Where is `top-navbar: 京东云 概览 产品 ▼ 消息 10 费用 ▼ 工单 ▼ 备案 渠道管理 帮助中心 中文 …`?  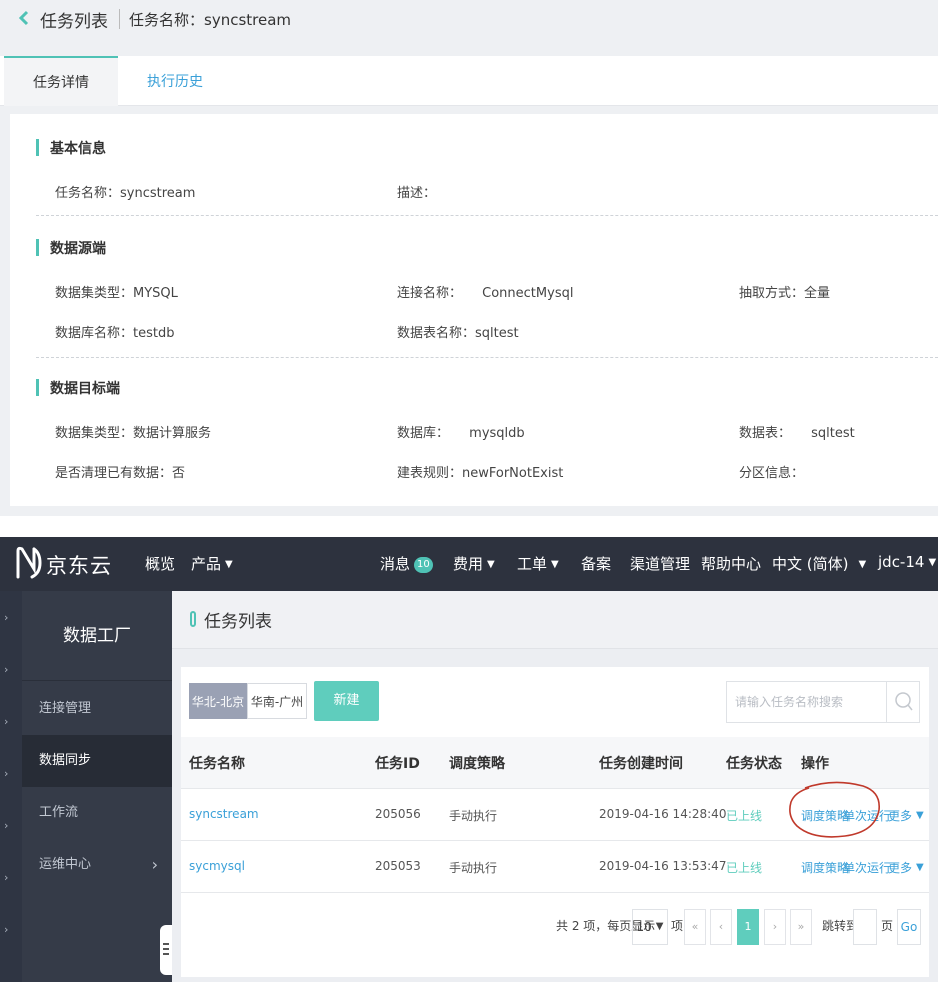
top-navbar: 京东云 概览 产品 ▼ 消息 10 费用 ▼ 工单 ▼ 备案 渠道管理 帮助中心 中文 … is located at coordinates (469, 564).